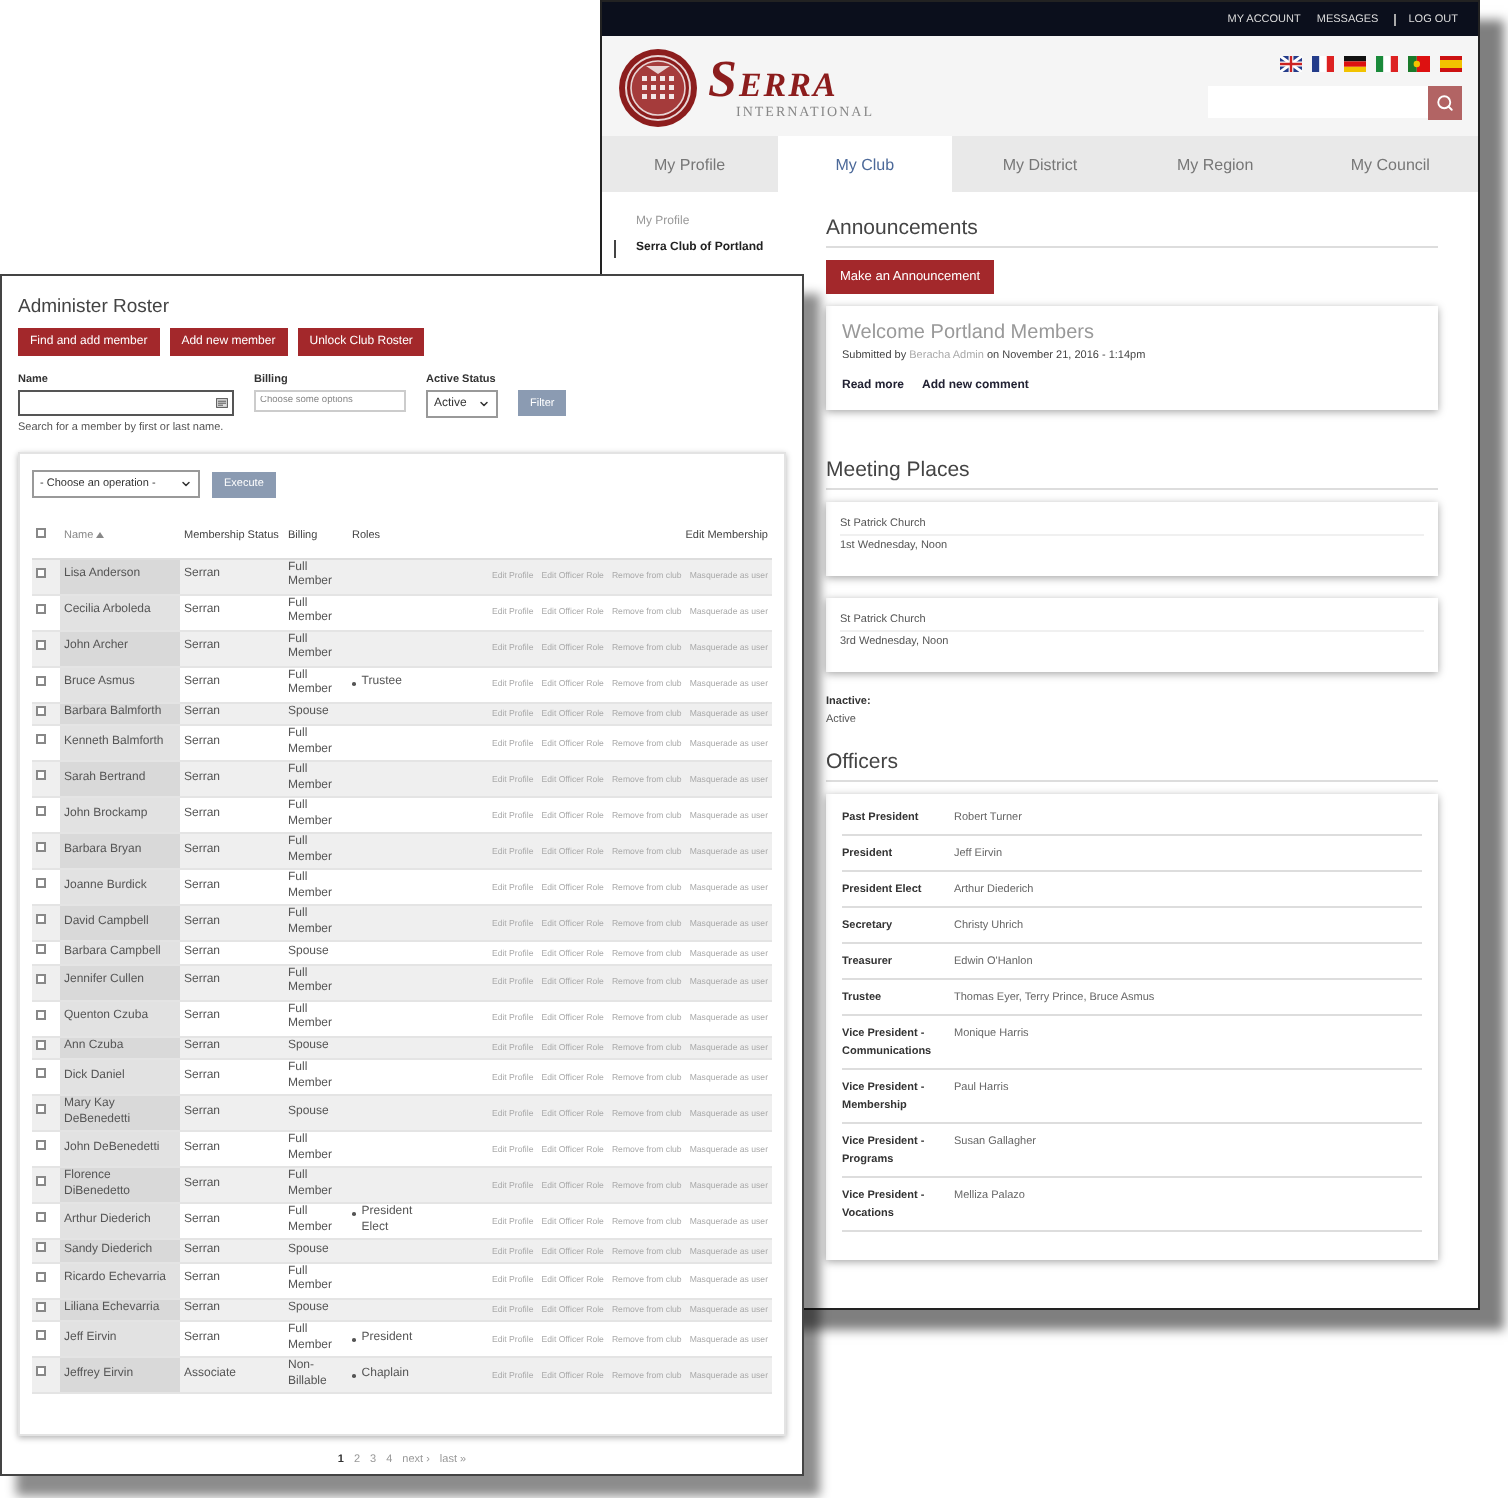  Describe the element at coordinates (1132, 474) in the screenshot. I see `section-heading: Meeting Places` at that location.